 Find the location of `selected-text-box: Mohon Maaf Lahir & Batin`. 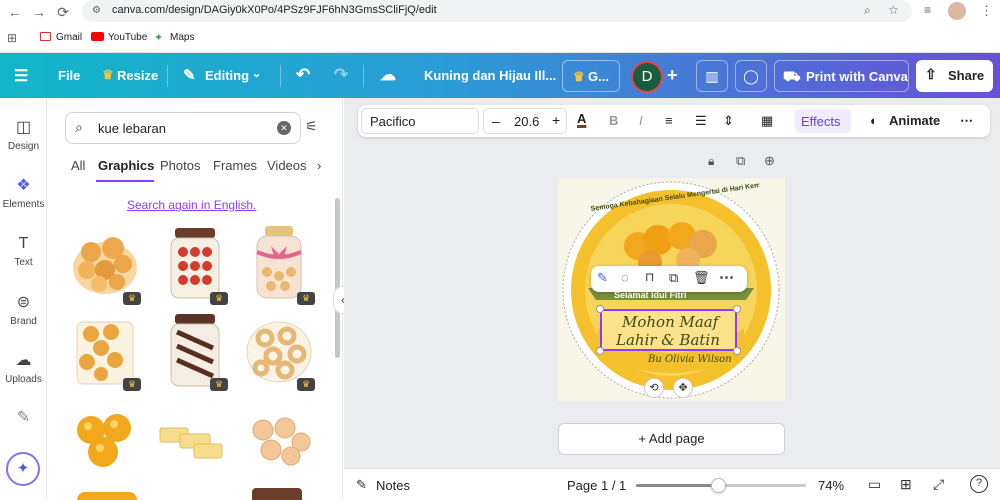

selected-text-box: Mohon Maaf Lahir & Batin is located at coordinates (668, 330).